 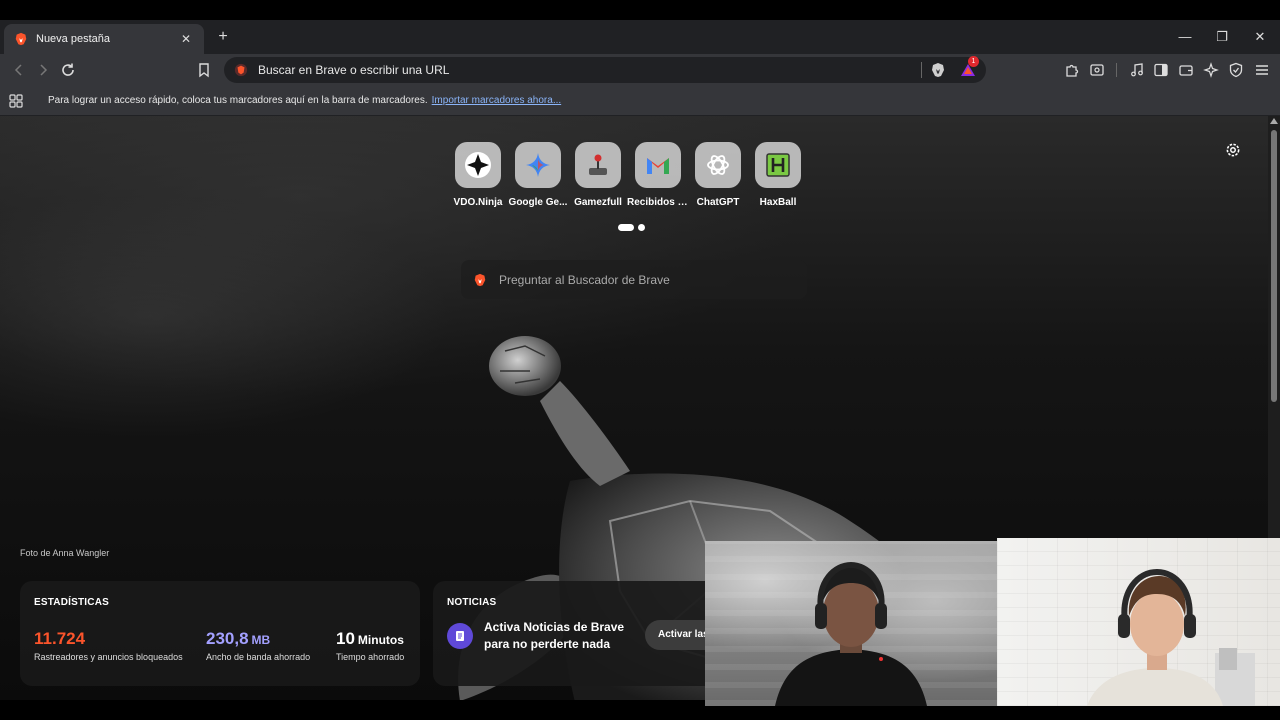 I want to click on search-tabs-button, so click(x=1097, y=70).